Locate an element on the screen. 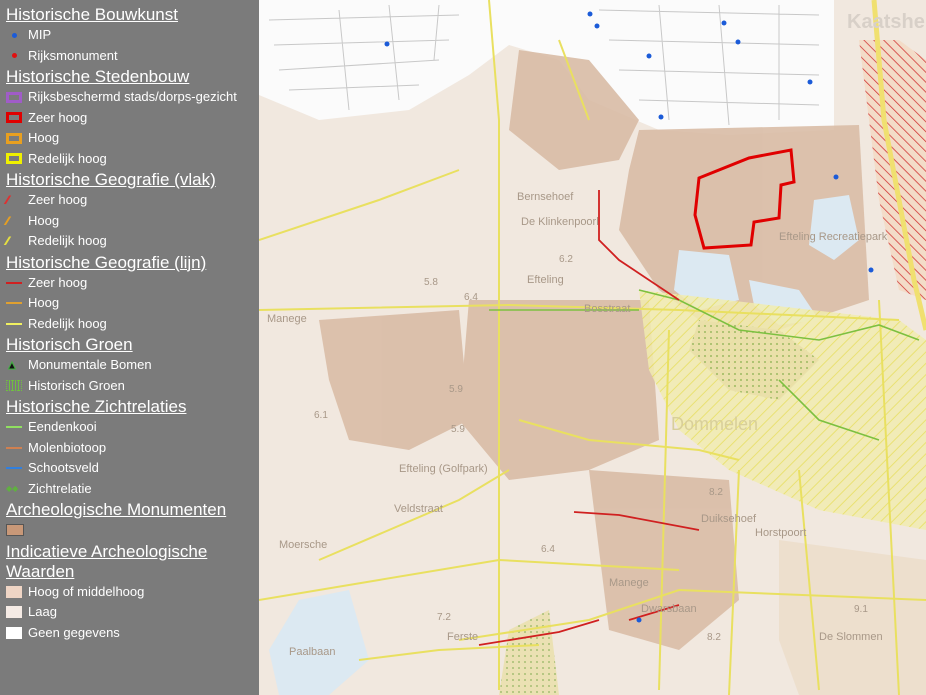 This screenshot has height=695, width=926. legend-item: Hoog of middelhoog is located at coordinates (132, 592).